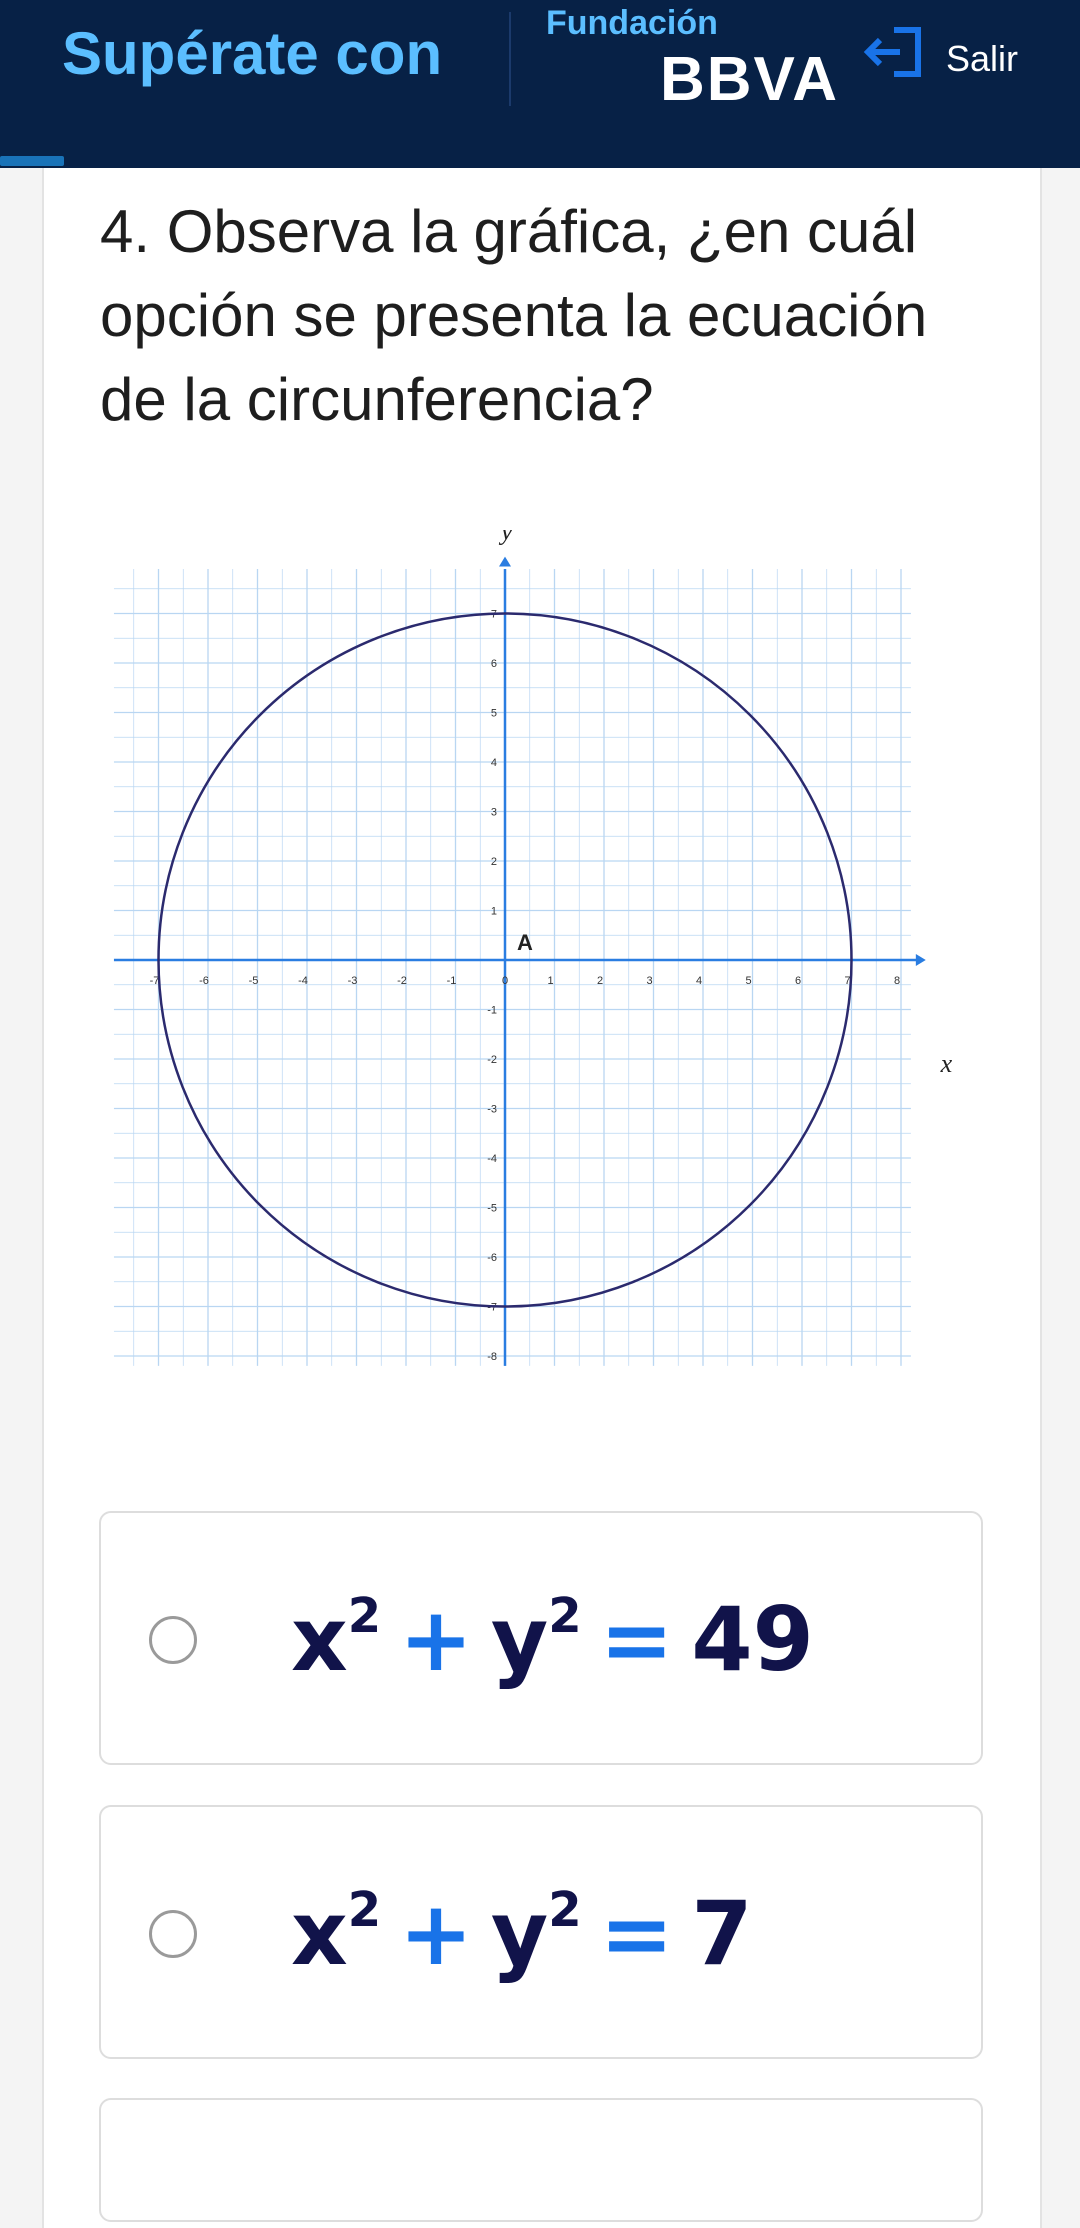 The height and width of the screenshot is (2228, 1080). I want to click on x-tick-label: 8, so click(897, 981).